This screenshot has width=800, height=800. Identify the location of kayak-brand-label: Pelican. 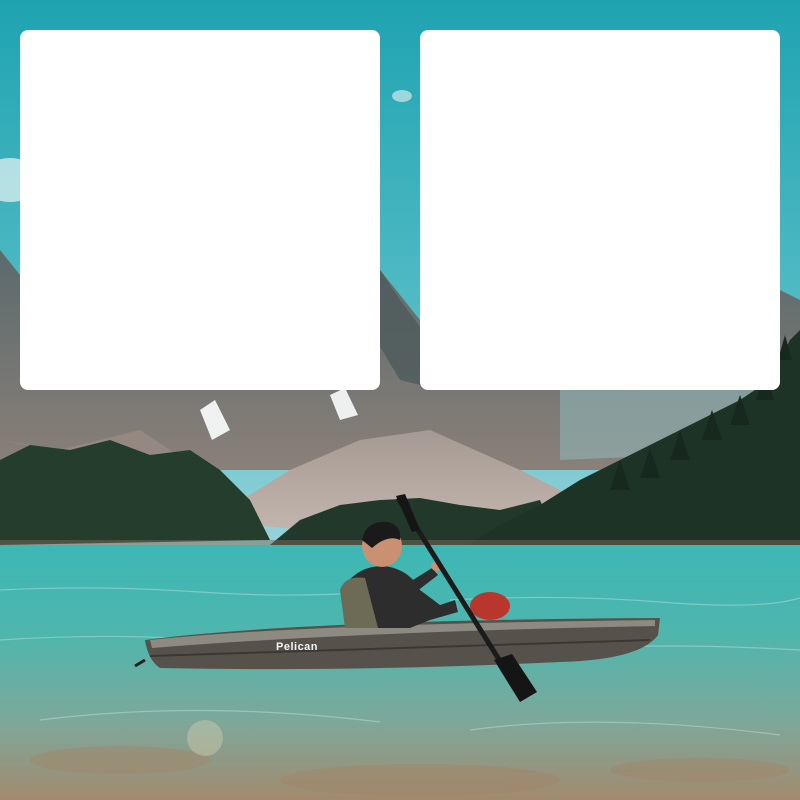
(297, 647).